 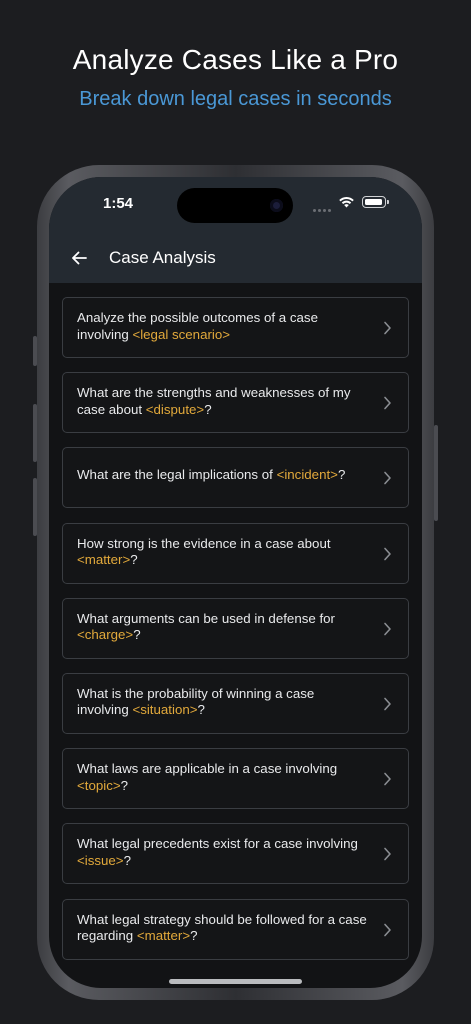 I want to click on power-button, so click(x=436, y=473).